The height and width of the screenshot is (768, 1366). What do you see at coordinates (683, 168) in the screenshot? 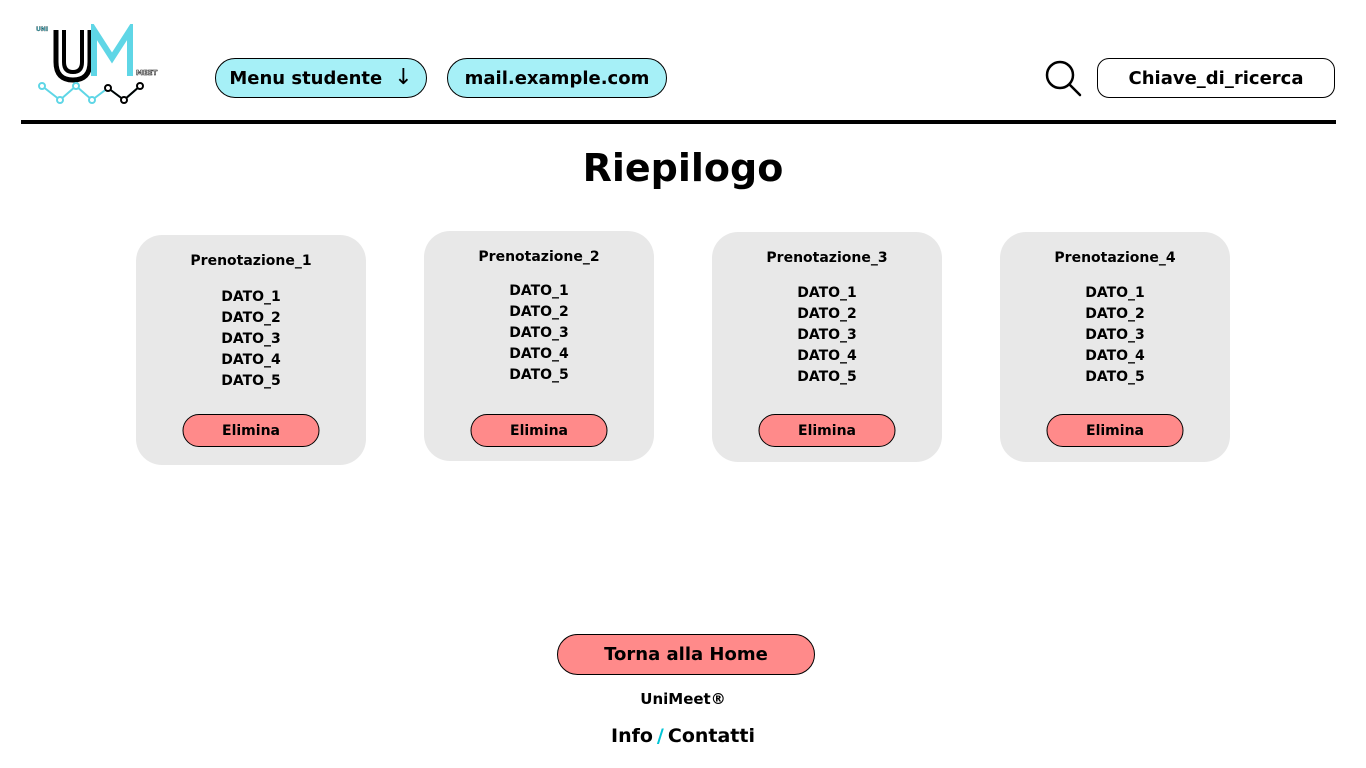
I see `page-title: Riepilogo` at bounding box center [683, 168].